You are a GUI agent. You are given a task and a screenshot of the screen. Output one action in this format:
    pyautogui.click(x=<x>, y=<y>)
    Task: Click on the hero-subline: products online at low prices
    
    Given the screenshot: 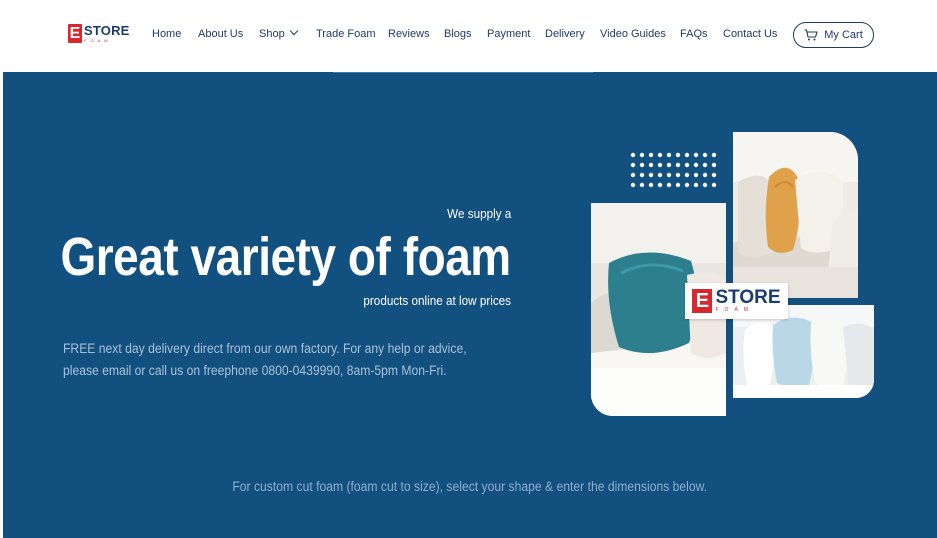 What is the action you would take?
    pyautogui.click(x=437, y=300)
    